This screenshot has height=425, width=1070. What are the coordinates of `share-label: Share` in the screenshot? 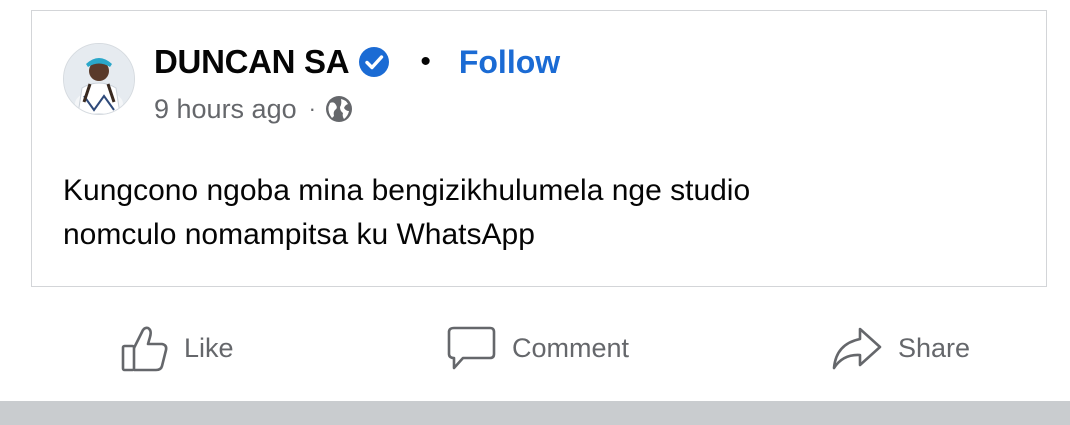 It's located at (934, 347).